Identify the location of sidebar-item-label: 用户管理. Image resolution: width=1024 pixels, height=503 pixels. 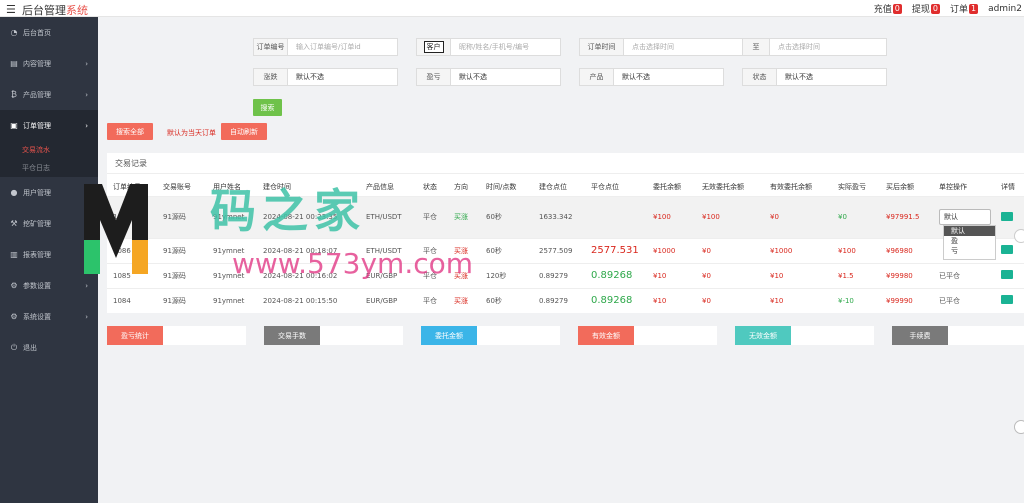
(37, 192).